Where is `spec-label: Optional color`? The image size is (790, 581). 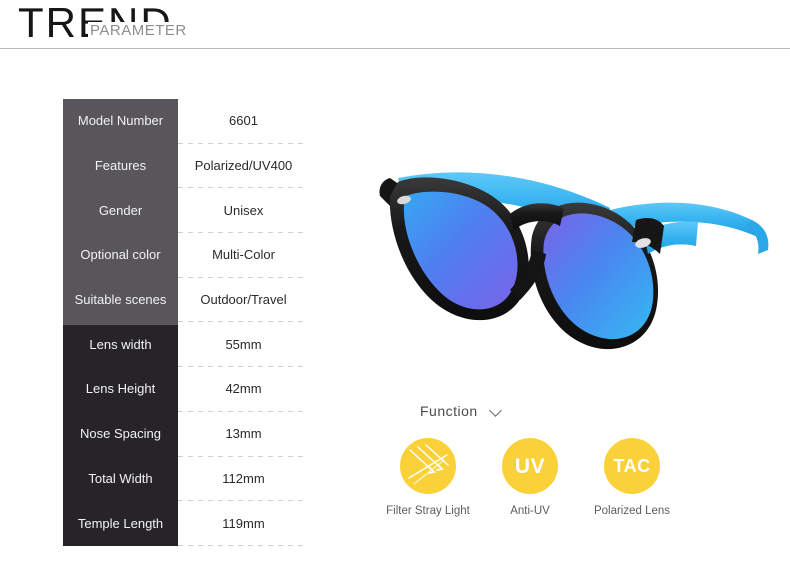
spec-label: Optional color is located at coordinates (120, 255).